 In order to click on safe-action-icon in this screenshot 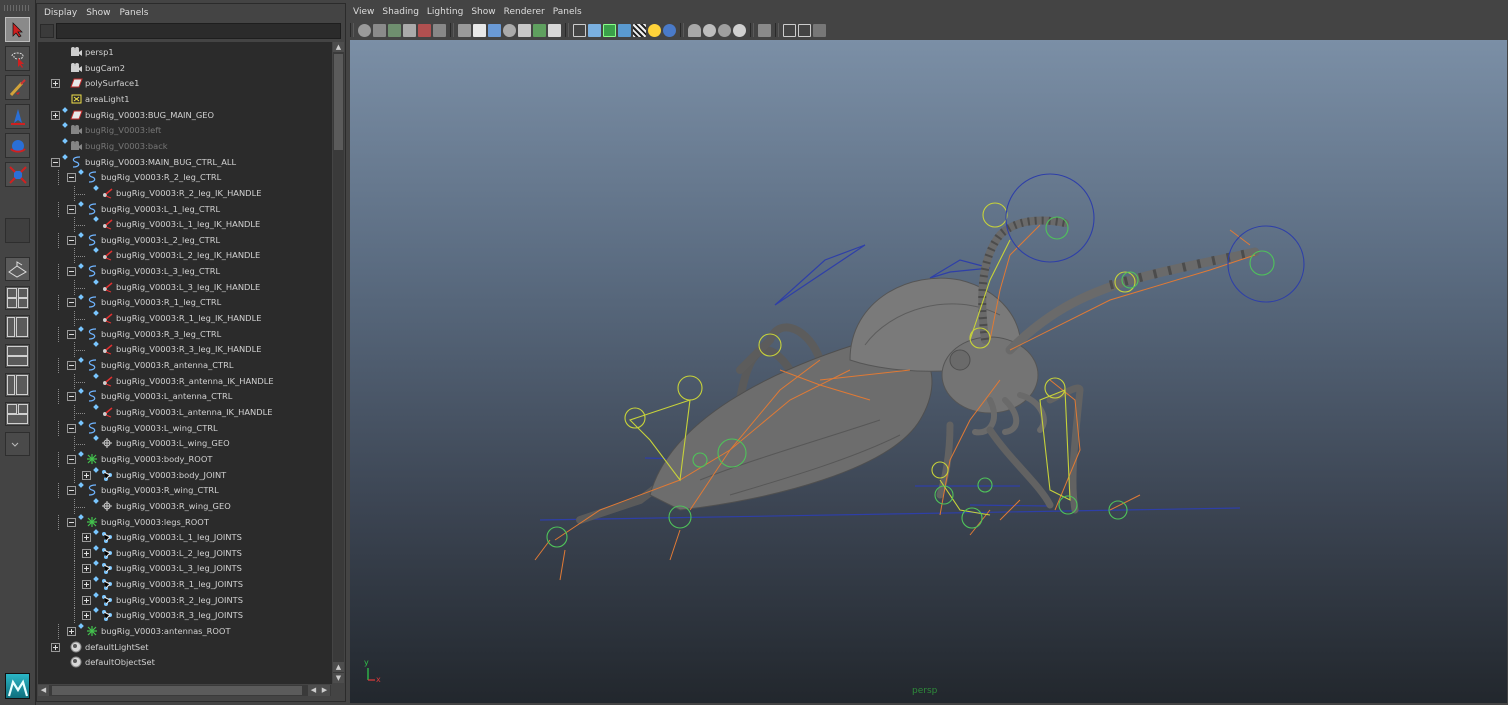, I will do `click(539, 30)`.